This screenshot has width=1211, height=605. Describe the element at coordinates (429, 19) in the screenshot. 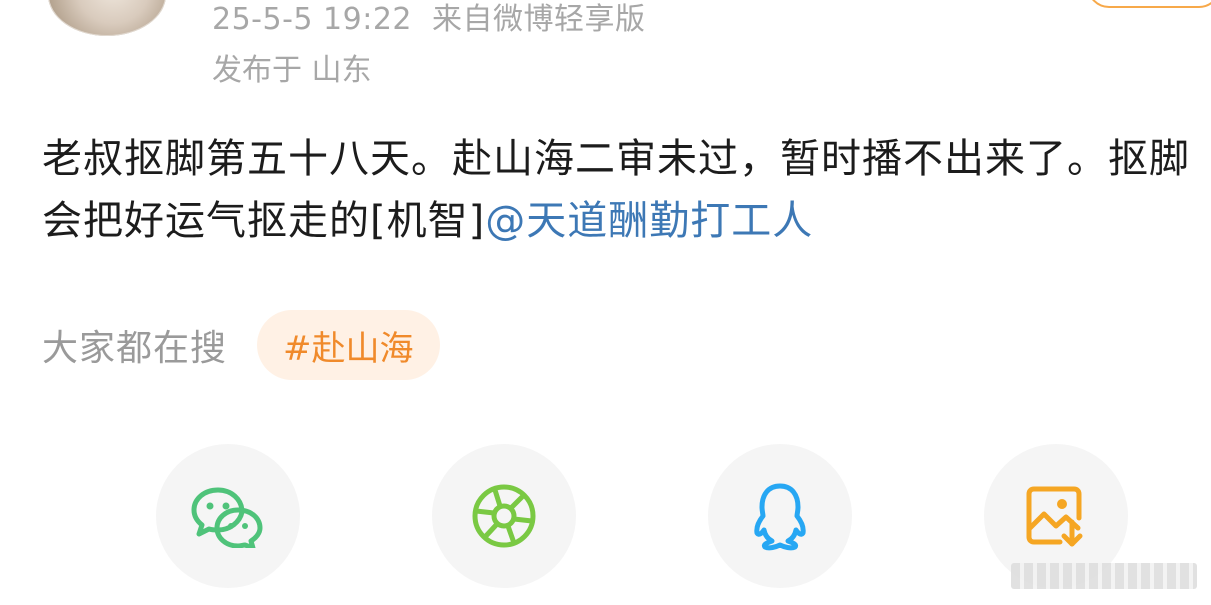

I see `post-meta: 25-5-5 19:22 来自微博轻享版` at that location.